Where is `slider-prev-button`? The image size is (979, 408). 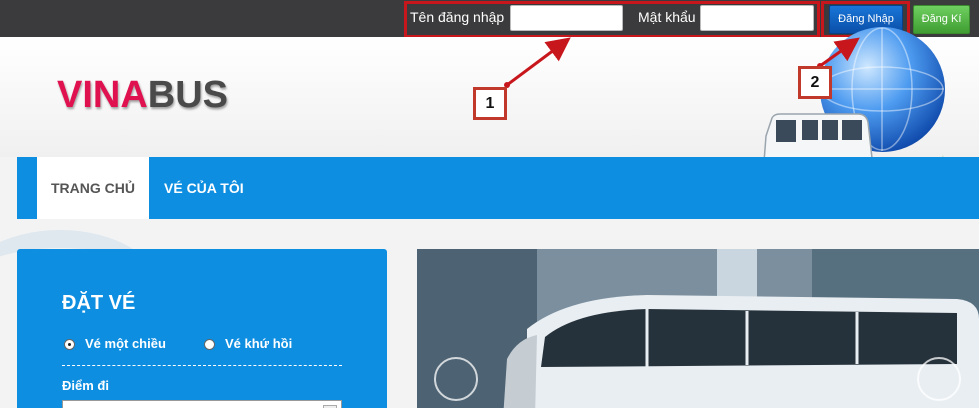
slider-prev-button is located at coordinates (456, 379).